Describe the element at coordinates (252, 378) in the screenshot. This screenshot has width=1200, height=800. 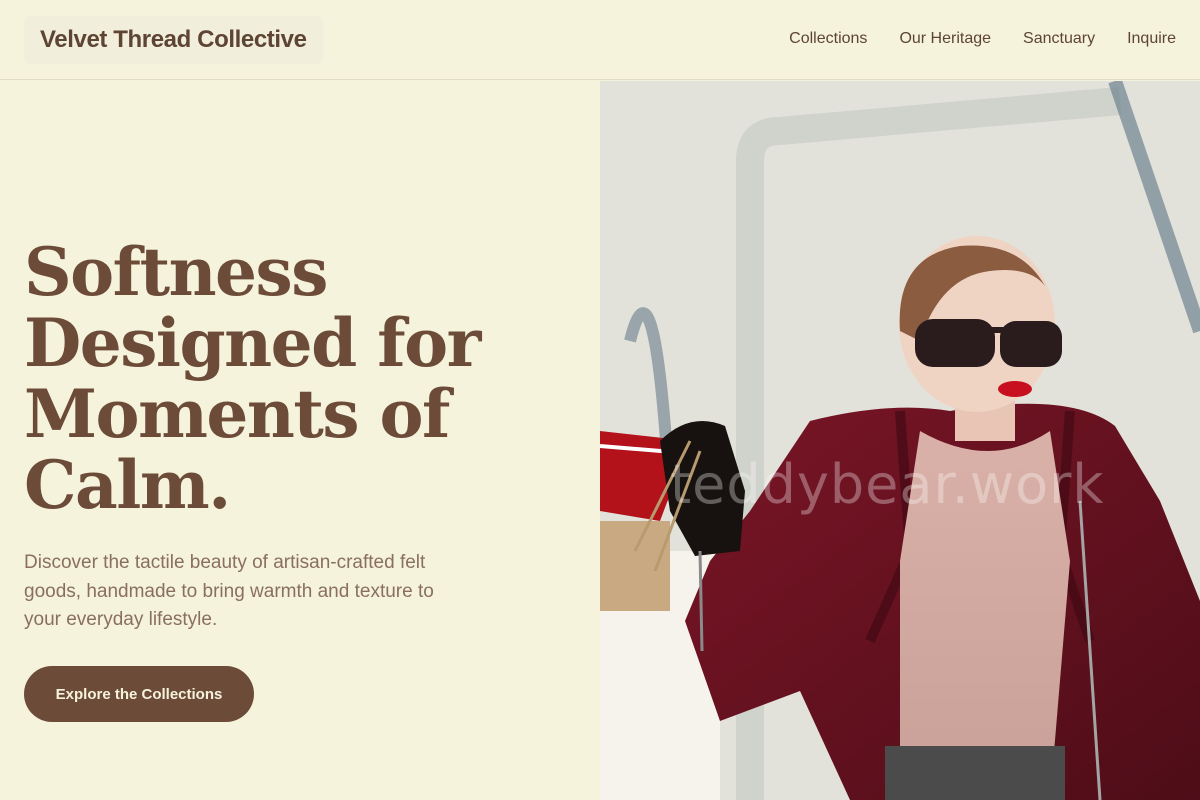
I see `hero-headline: Softness Designed for Moments of Calm.` at that location.